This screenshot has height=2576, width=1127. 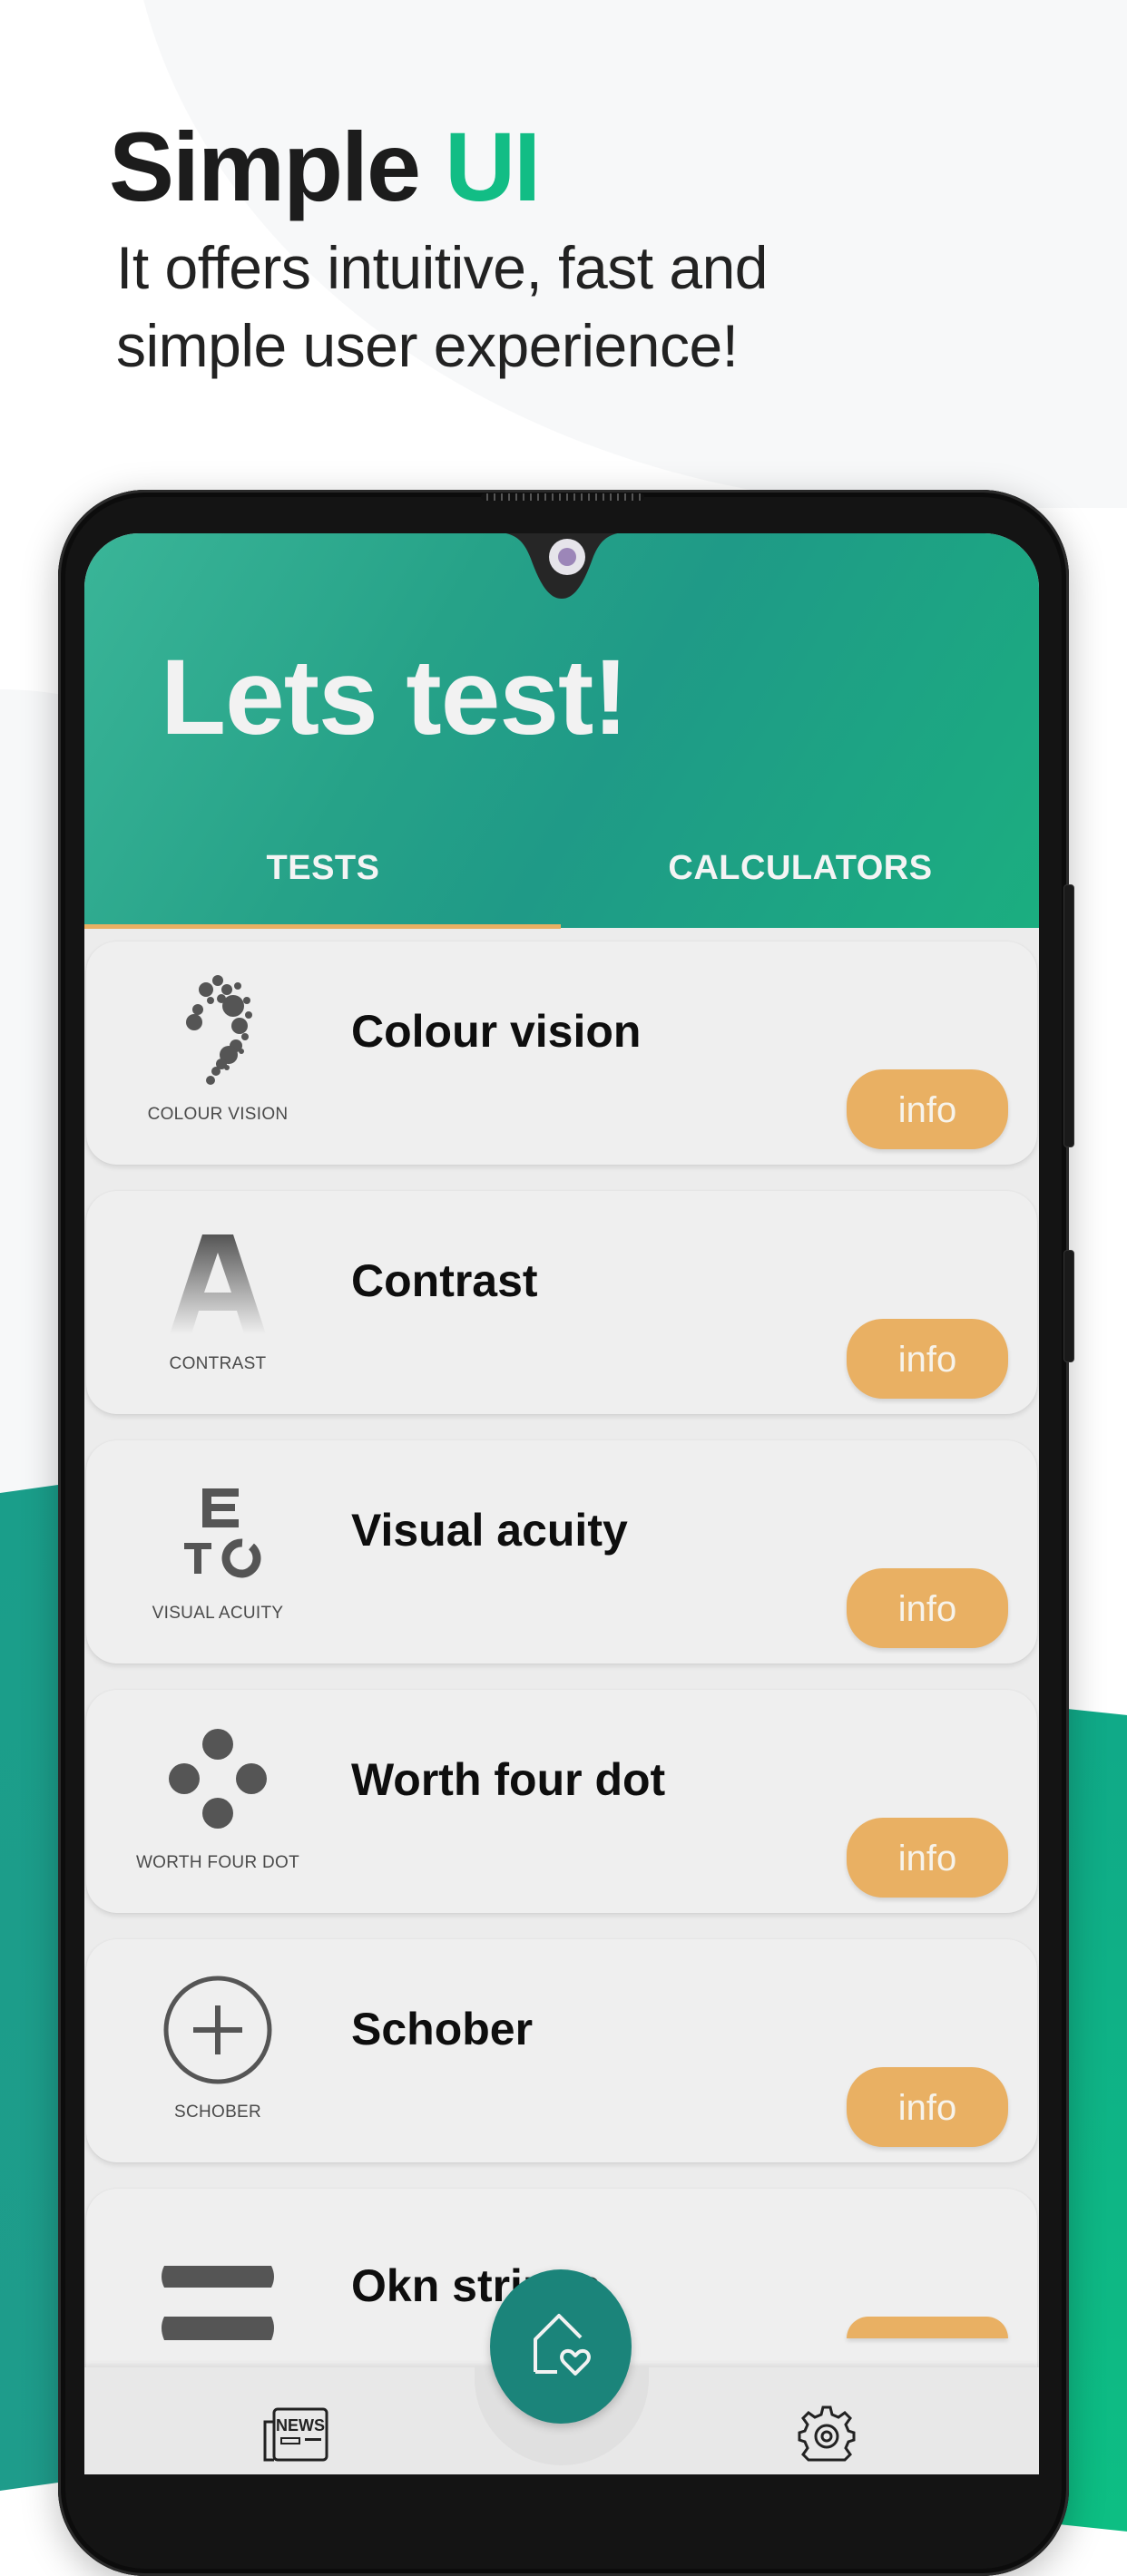 What do you see at coordinates (217, 1862) in the screenshot?
I see `card-icon-label: WORTH FOUR DOT` at bounding box center [217, 1862].